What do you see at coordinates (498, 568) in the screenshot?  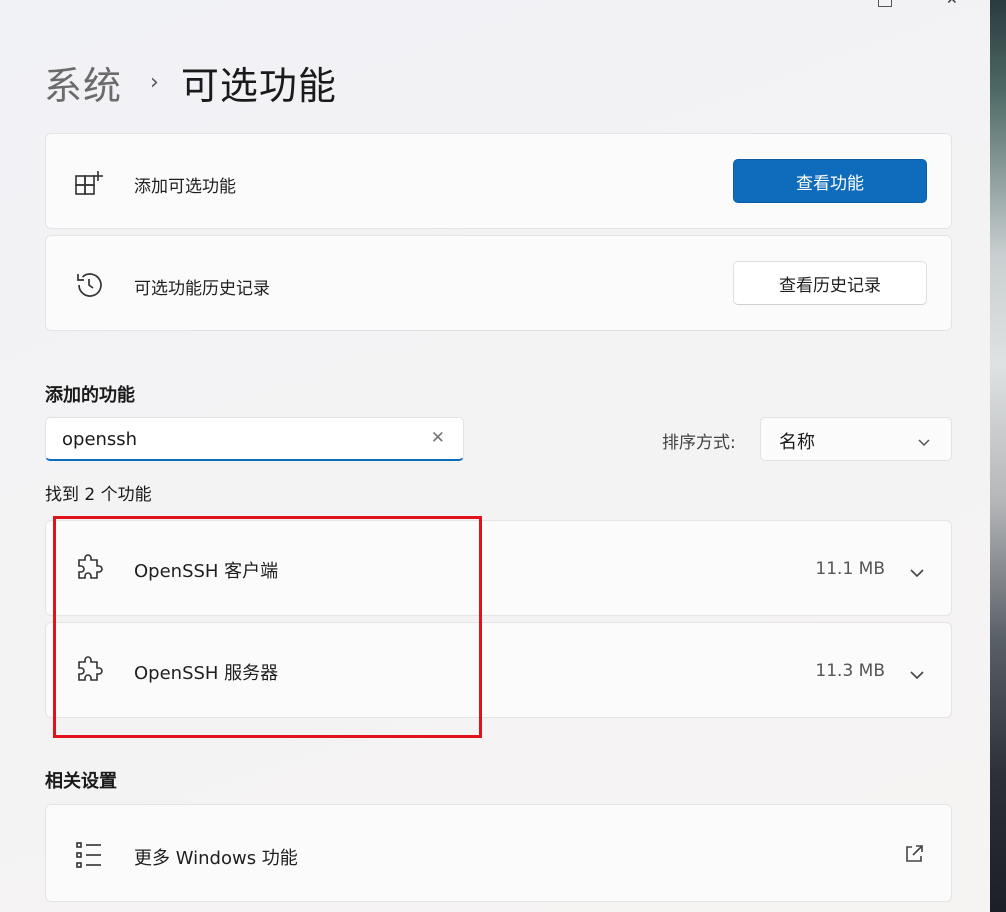 I see `feature-item-openssh-client: OpenSSH 客户端 11.1 MB` at bounding box center [498, 568].